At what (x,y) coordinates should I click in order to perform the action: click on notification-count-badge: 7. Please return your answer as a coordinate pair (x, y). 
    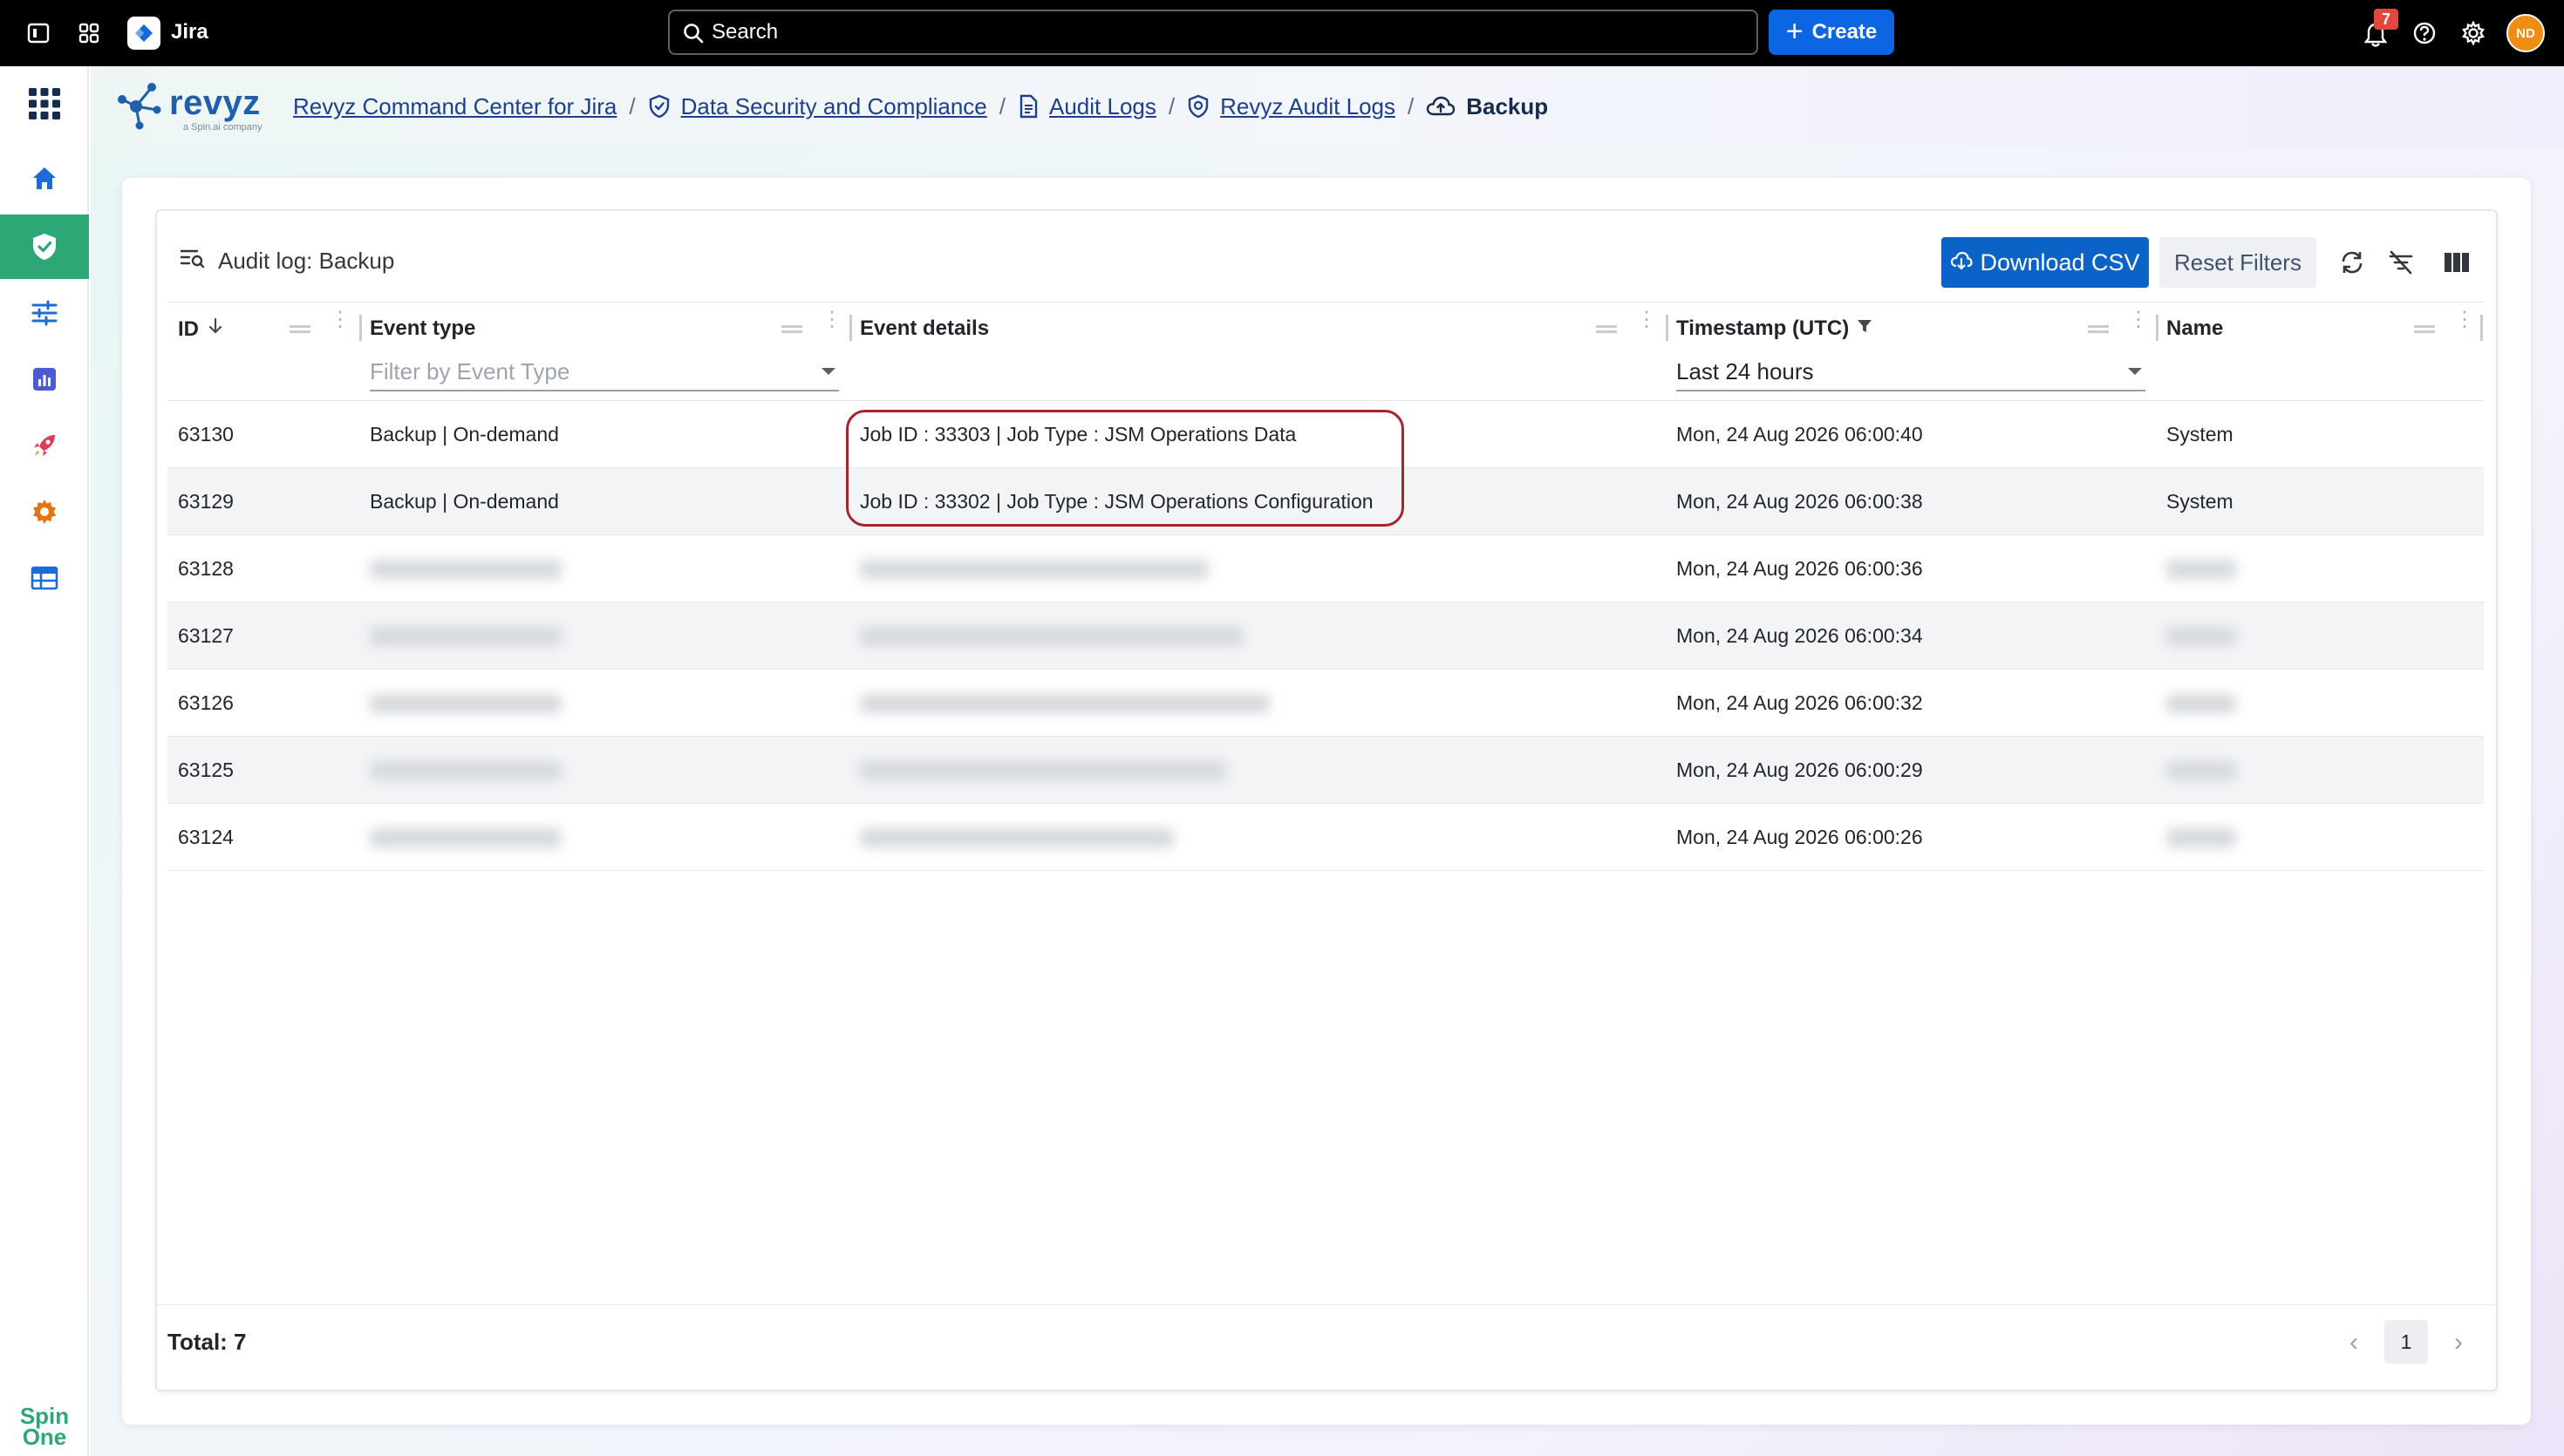
    Looking at the image, I should click on (2386, 19).